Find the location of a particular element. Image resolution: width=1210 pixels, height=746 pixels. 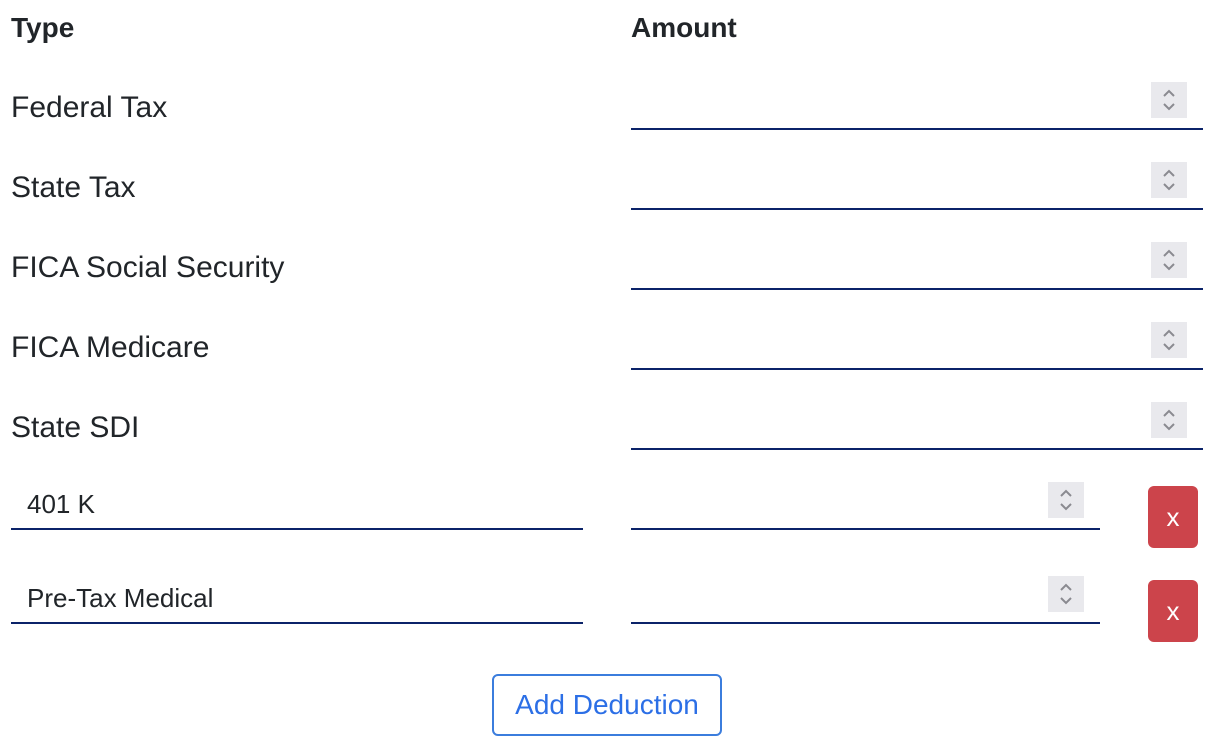

remove-button-pre-tax-medical: x is located at coordinates (1173, 611).